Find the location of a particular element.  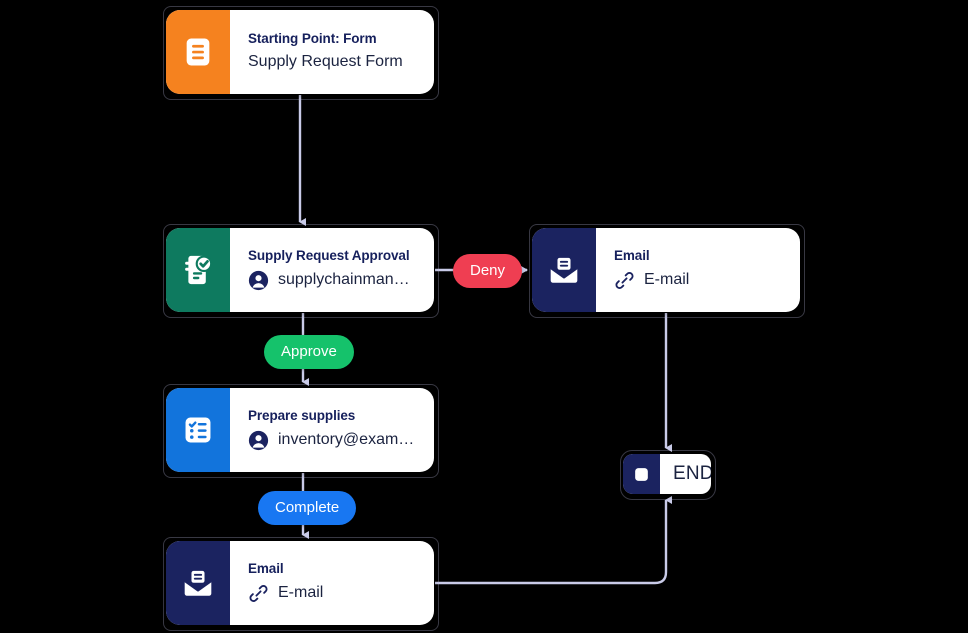

node-end-label: END is located at coordinates (692, 473).